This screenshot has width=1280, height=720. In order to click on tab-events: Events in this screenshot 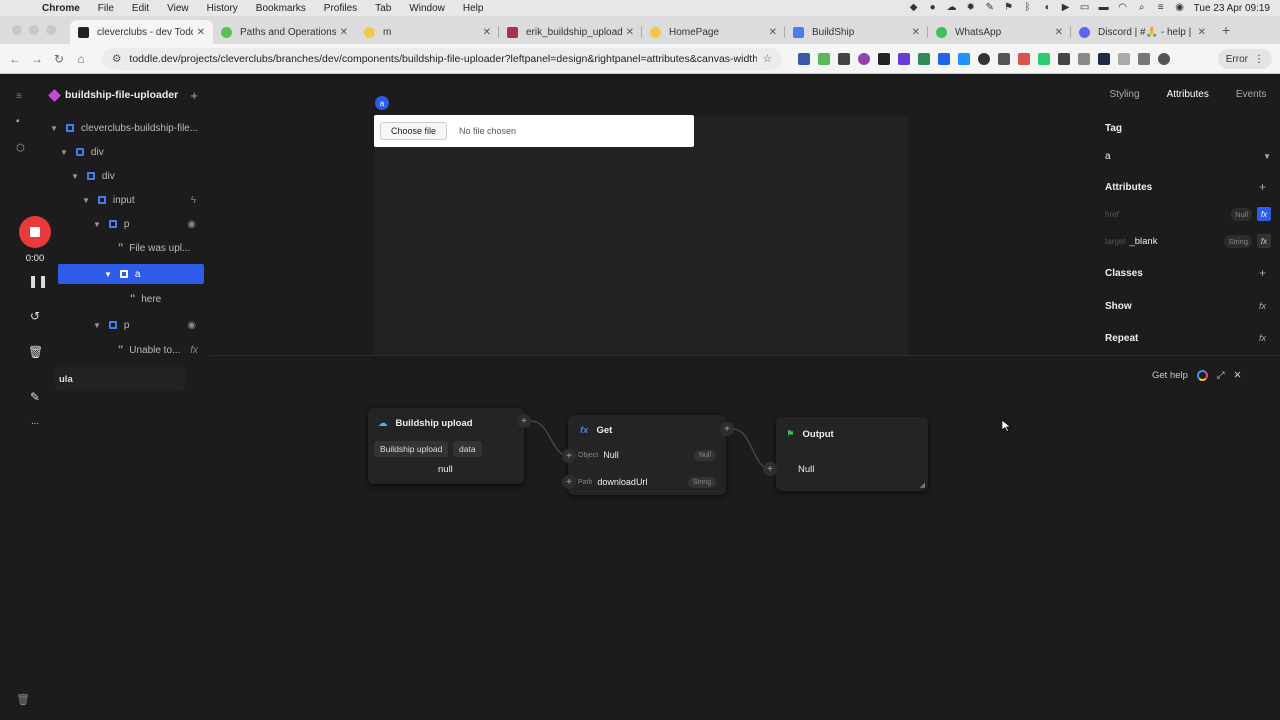, I will do `click(1251, 94)`.